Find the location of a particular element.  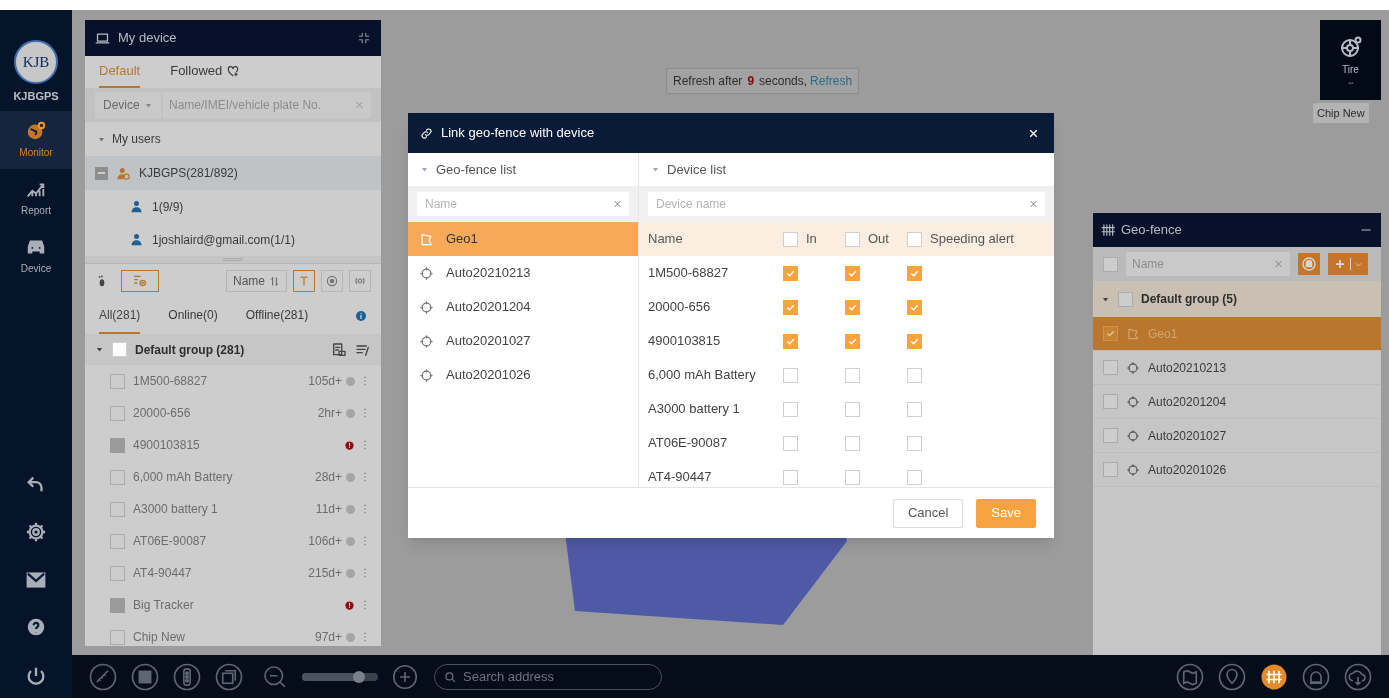

cancel-button: Cancel is located at coordinates (928, 513).